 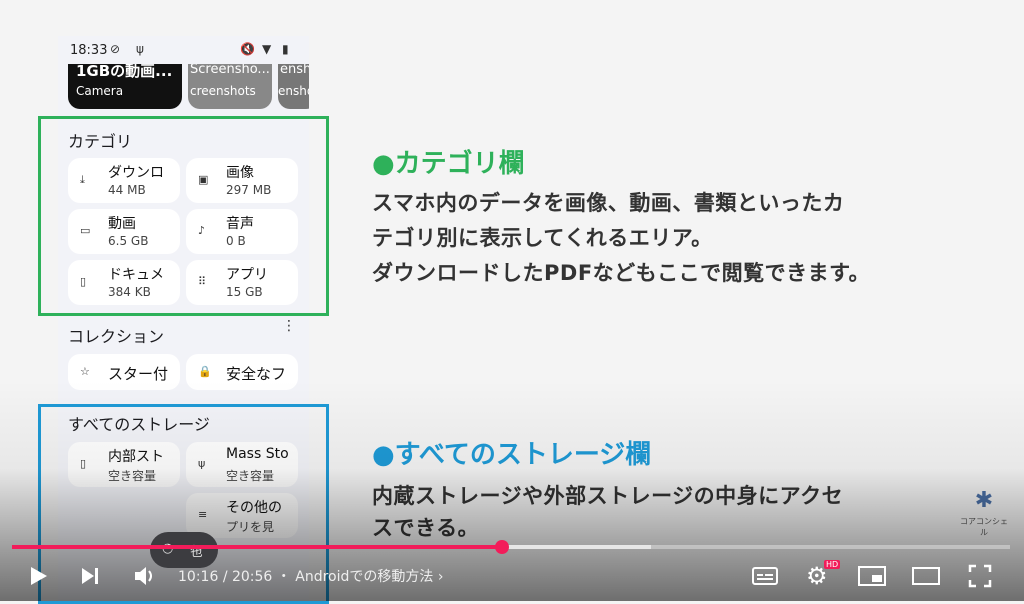 I want to click on category-heading: ●カテゴリ欄, so click(x=448, y=164).